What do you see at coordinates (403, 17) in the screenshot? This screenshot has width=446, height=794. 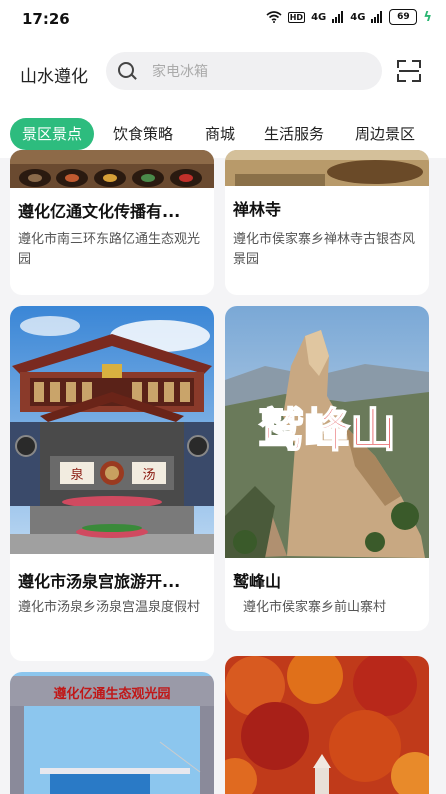 I see `battery-icon: 69` at bounding box center [403, 17].